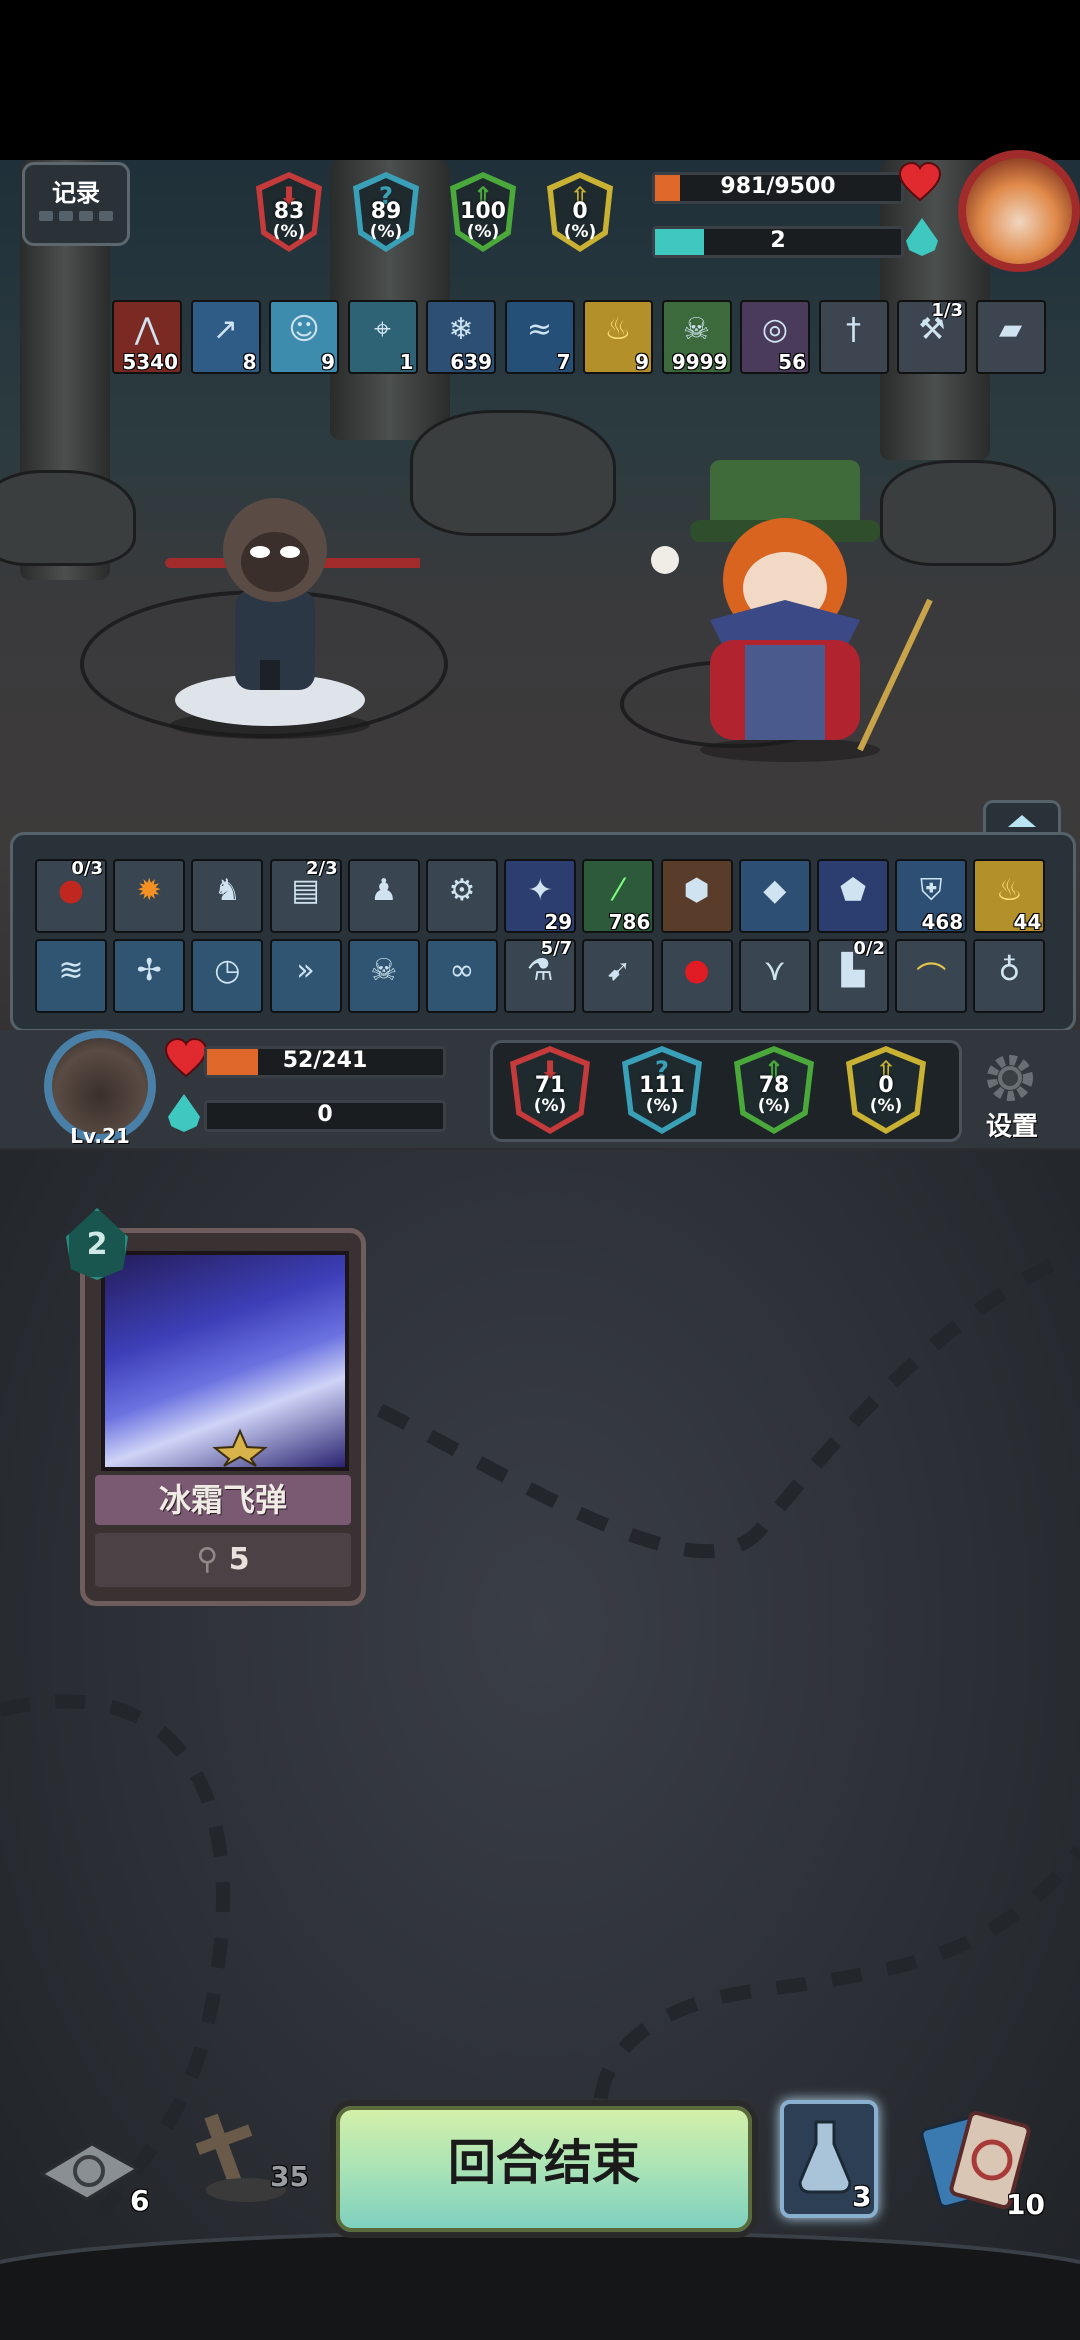 The height and width of the screenshot is (2340, 1080). I want to click on record-label: 记录, so click(76, 193).